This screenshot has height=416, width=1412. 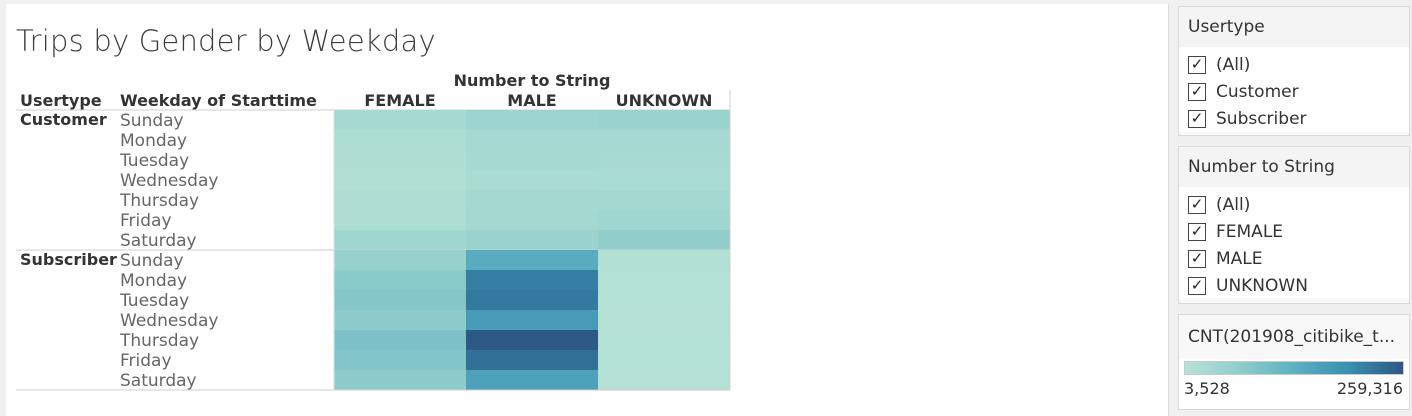 I want to click on column-label: FEMALE, so click(x=399, y=100).